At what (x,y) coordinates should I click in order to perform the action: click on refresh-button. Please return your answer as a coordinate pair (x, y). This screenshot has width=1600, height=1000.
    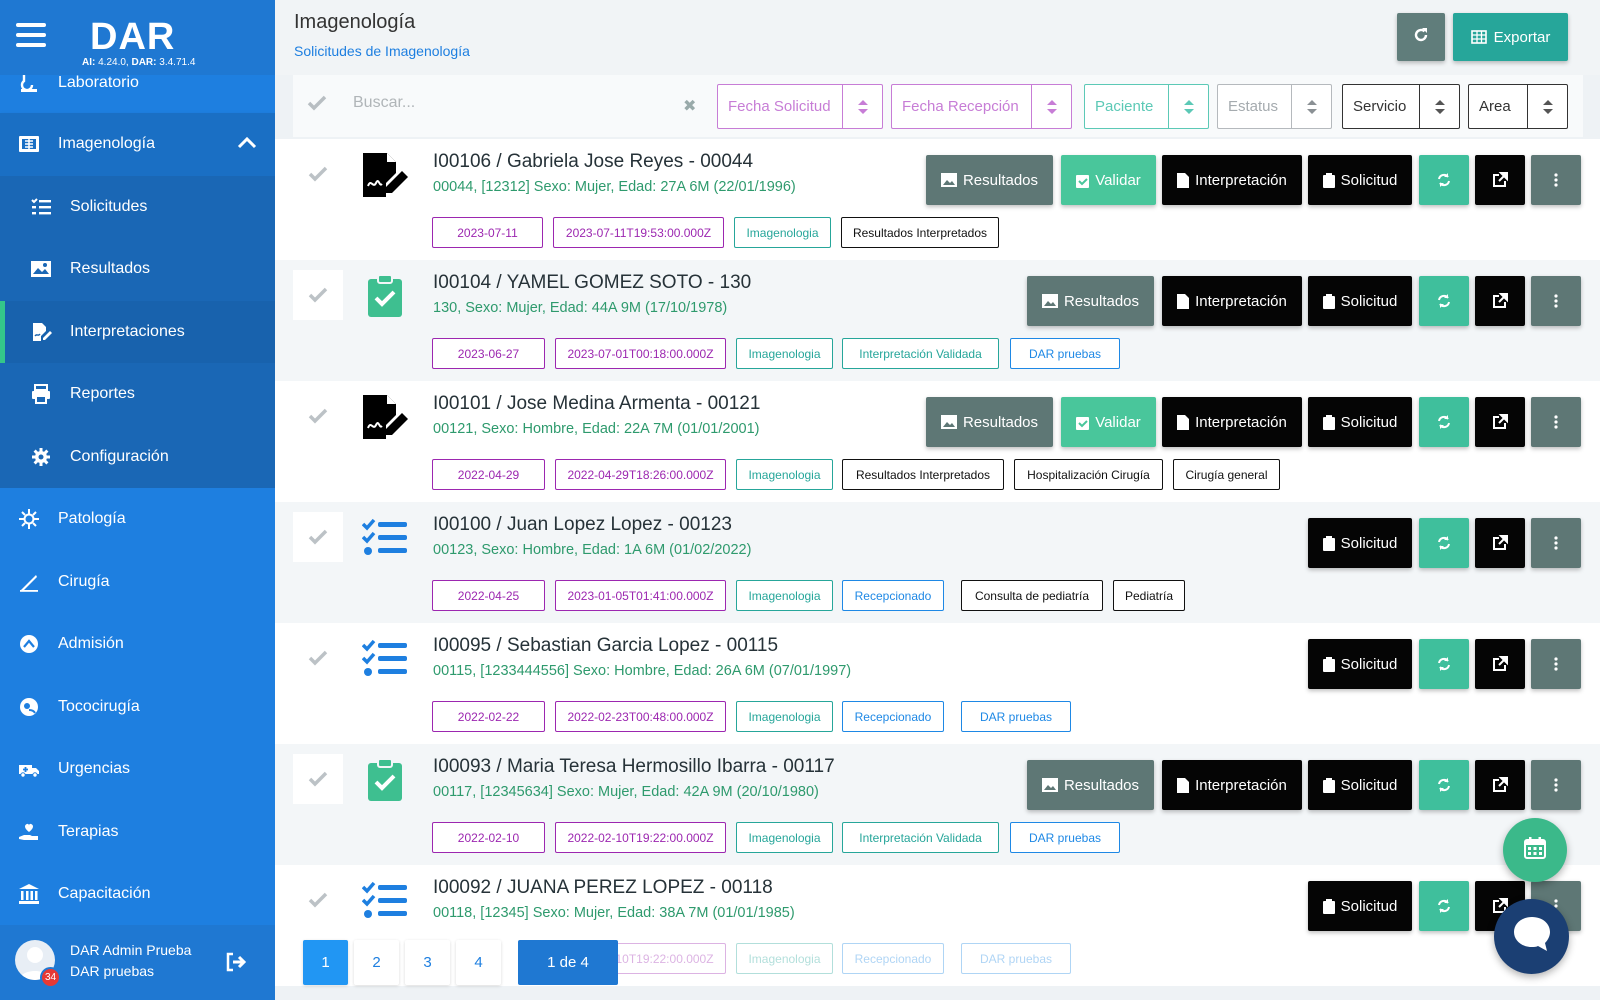
    Looking at the image, I should click on (1421, 37).